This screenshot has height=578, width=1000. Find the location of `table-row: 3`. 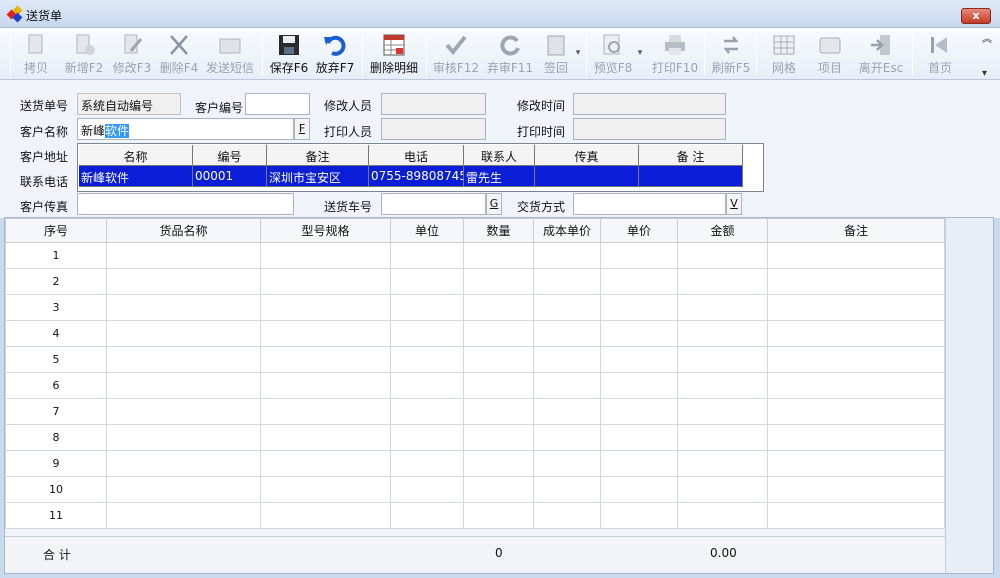

table-row: 3 is located at coordinates (475, 307).